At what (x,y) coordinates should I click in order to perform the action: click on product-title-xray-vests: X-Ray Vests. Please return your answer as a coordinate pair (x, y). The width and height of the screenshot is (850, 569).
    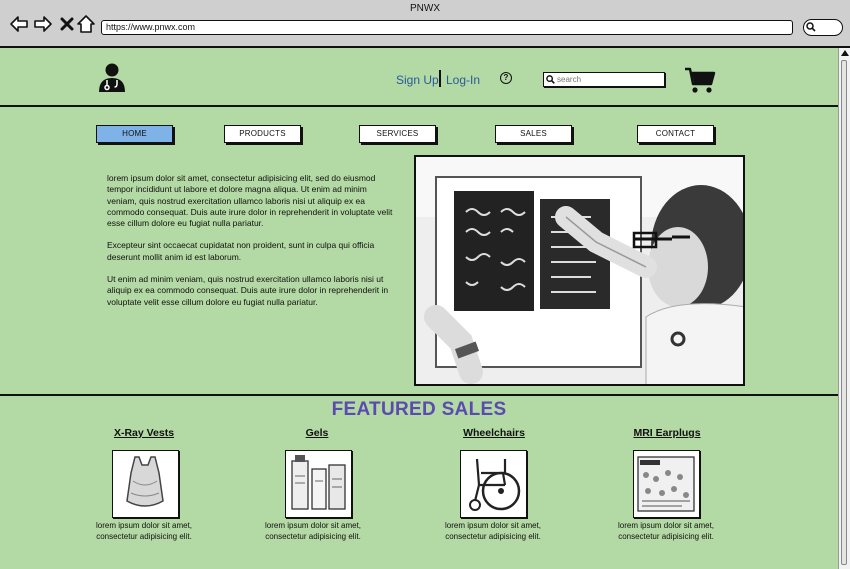
    Looking at the image, I should click on (144, 433).